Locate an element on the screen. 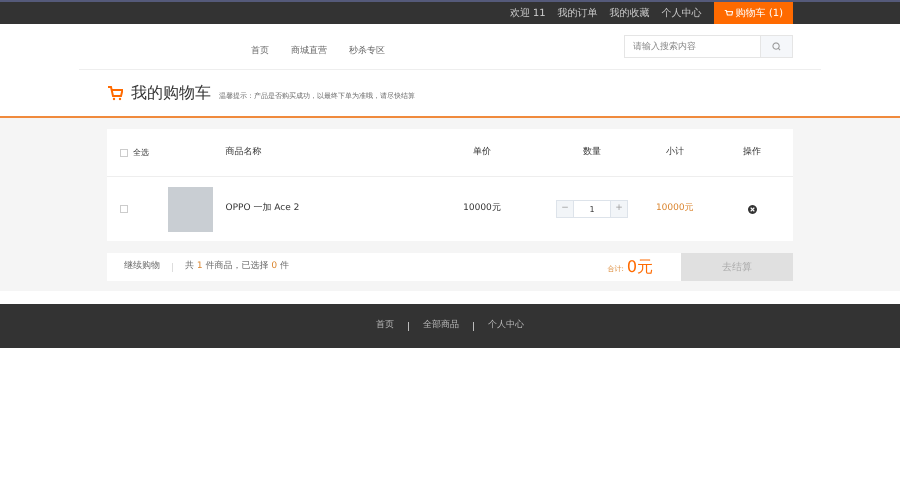  unit-price: 10000元 is located at coordinates (482, 208).